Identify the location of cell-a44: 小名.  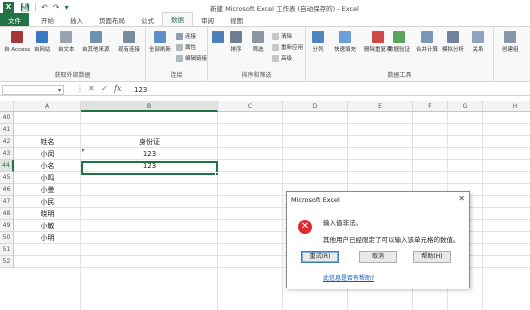
(47, 166).